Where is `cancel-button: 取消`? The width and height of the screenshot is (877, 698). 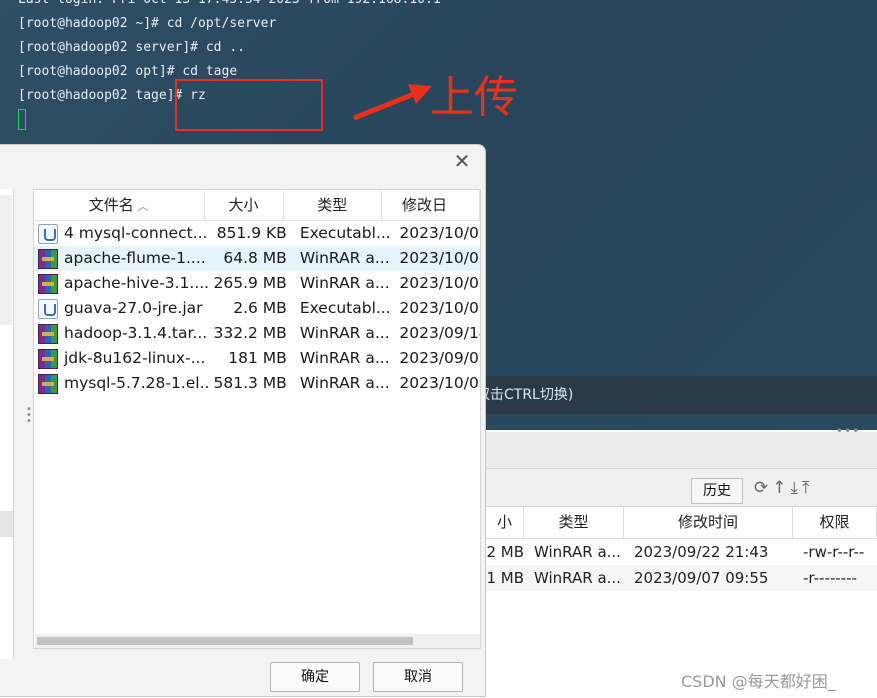 cancel-button: 取消 is located at coordinates (418, 677).